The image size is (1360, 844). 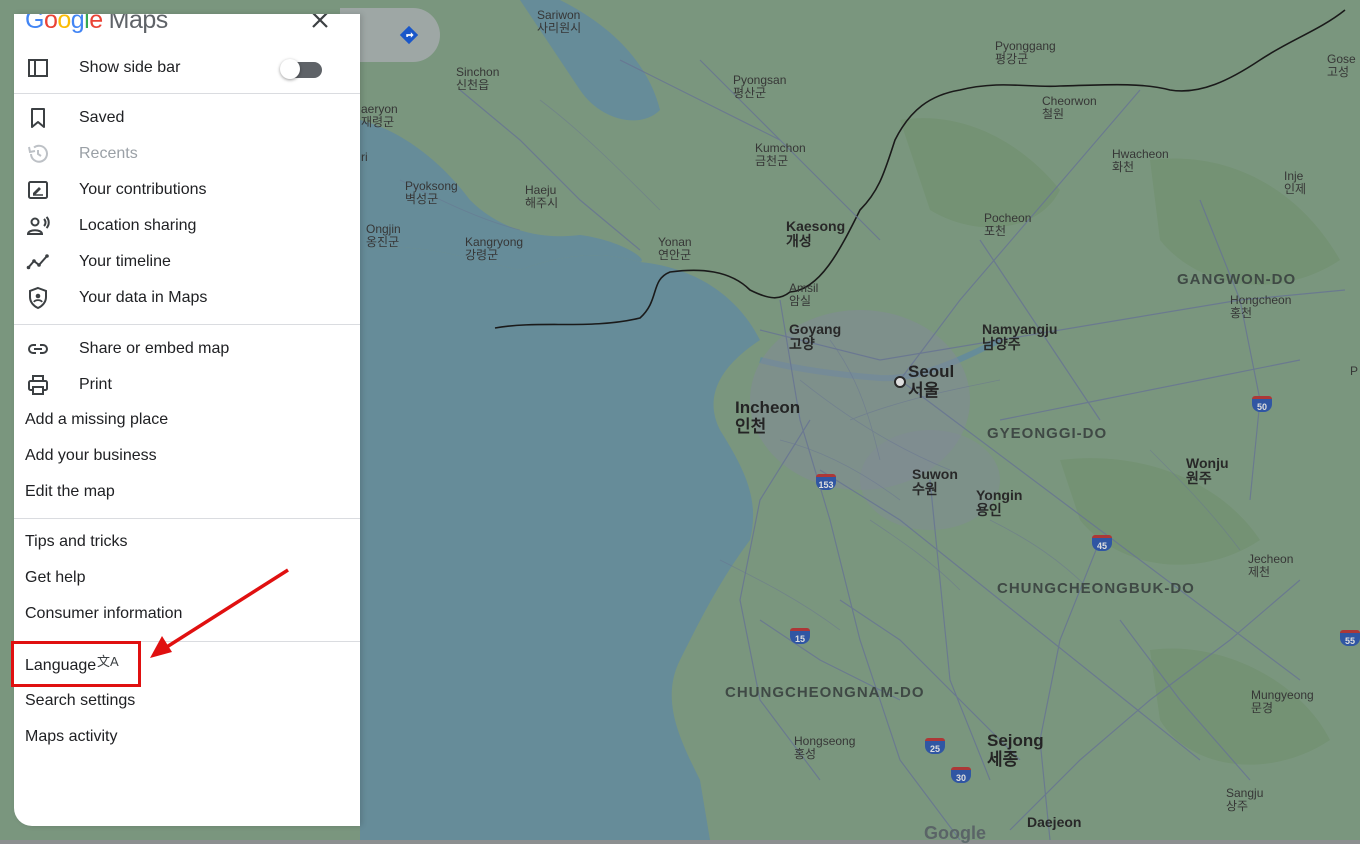 I want to click on print-icon, so click(x=38, y=385).